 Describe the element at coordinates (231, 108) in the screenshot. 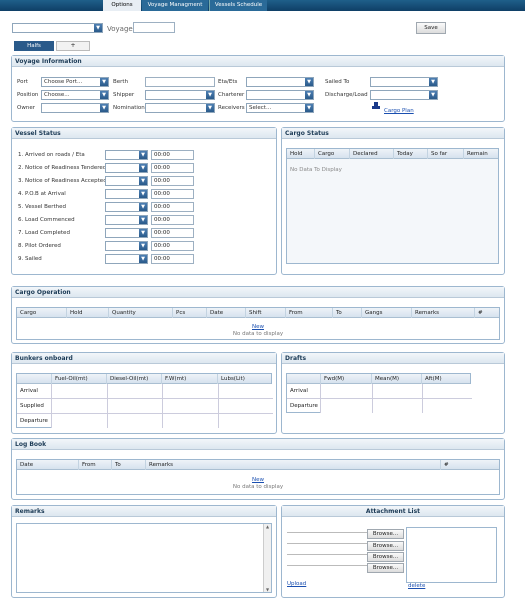

I see `receivers-label: Receivers` at that location.